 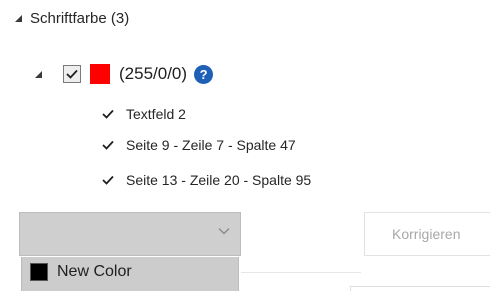 What do you see at coordinates (427, 234) in the screenshot?
I see `correct-button: Korrigieren` at bounding box center [427, 234].